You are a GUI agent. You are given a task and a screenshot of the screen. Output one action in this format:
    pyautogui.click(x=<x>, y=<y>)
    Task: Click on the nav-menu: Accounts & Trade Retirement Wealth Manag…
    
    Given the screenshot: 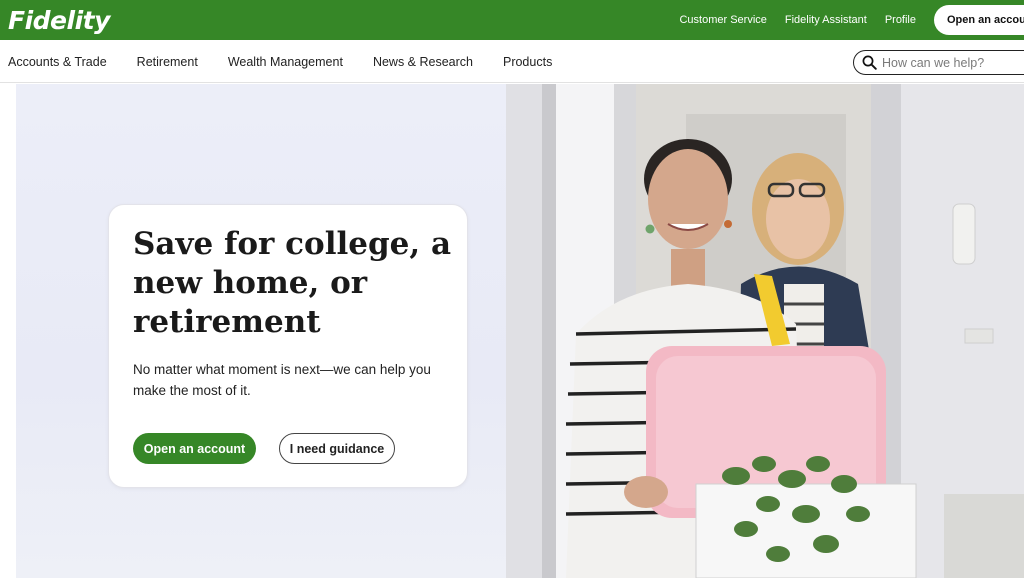 What is the action you would take?
    pyautogui.click(x=295, y=61)
    